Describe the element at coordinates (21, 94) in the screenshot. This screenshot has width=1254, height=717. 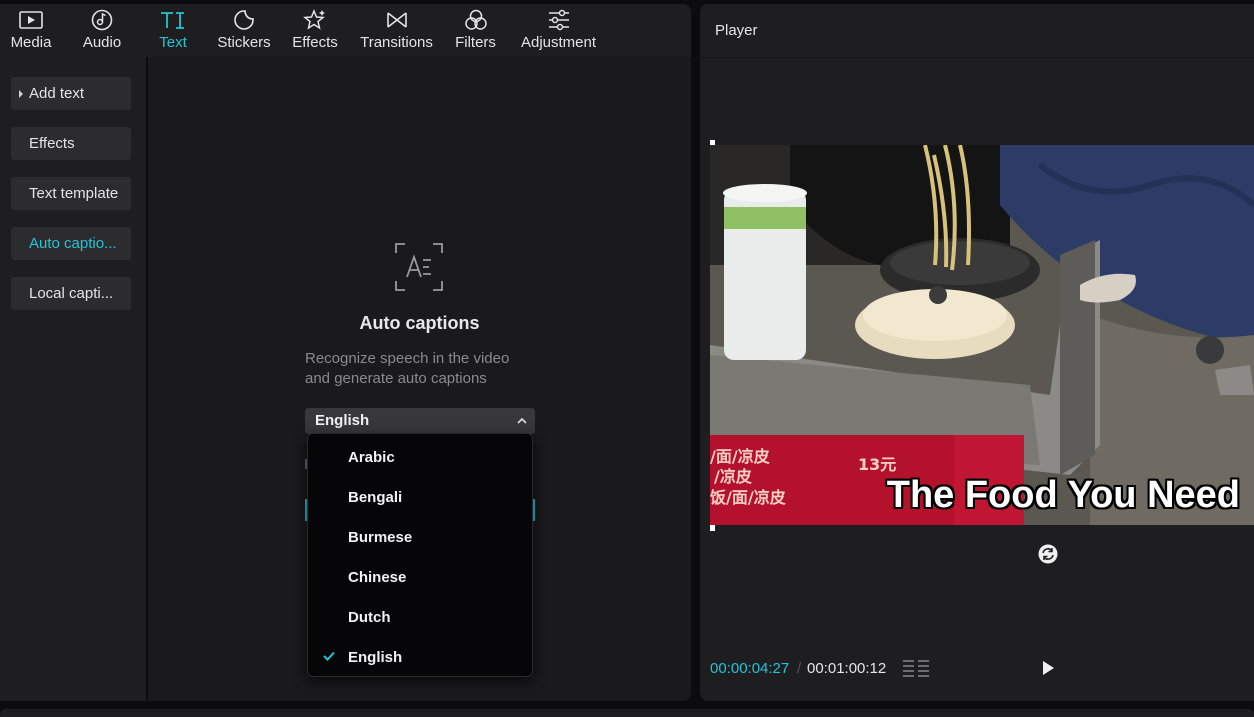
I see `caret-right-icon` at that location.